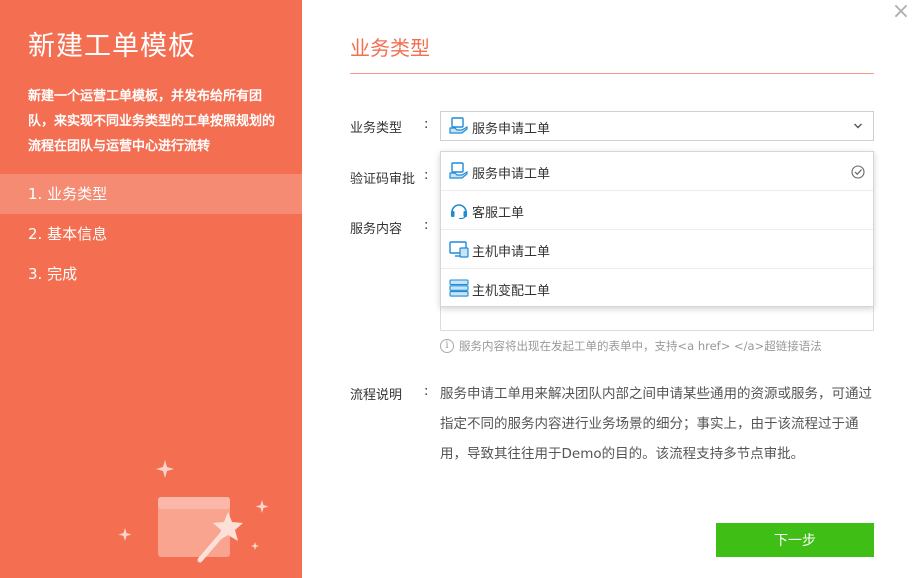 The width and height of the screenshot is (916, 578). Describe the element at coordinates (390, 48) in the screenshot. I see `section-title: 业务类型` at that location.